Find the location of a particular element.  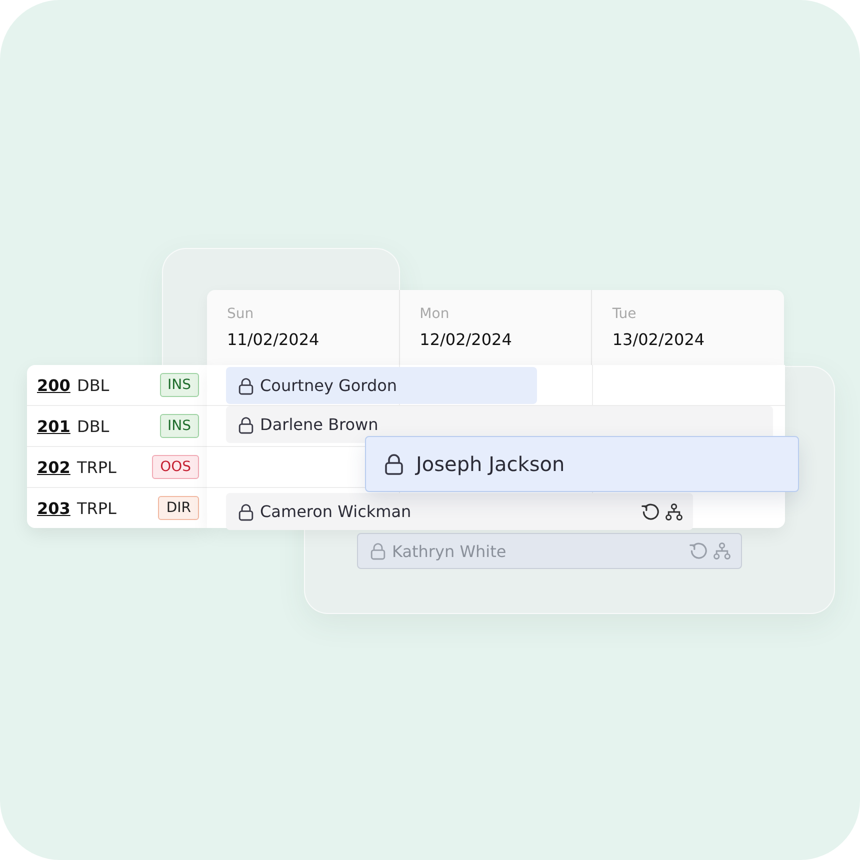

weekday-label: Tue is located at coordinates (625, 314).